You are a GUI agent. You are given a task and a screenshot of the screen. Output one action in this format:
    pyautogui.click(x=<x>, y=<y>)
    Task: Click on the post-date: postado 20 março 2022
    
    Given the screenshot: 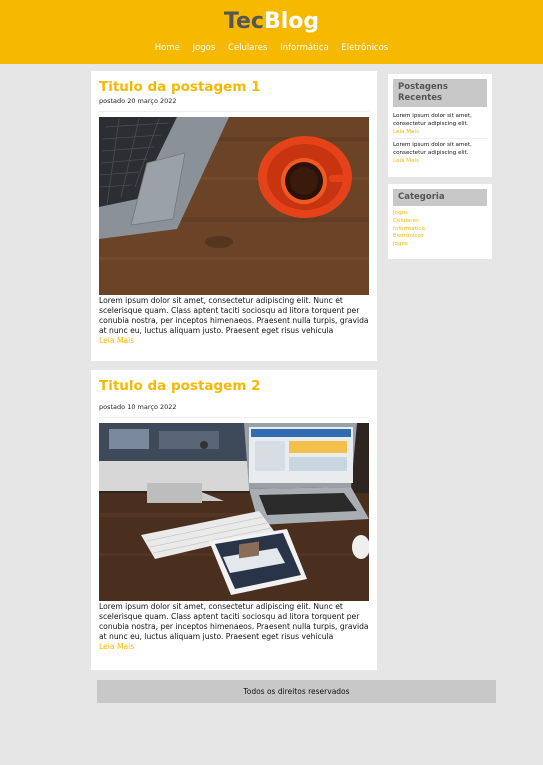 What is the action you would take?
    pyautogui.click(x=138, y=101)
    